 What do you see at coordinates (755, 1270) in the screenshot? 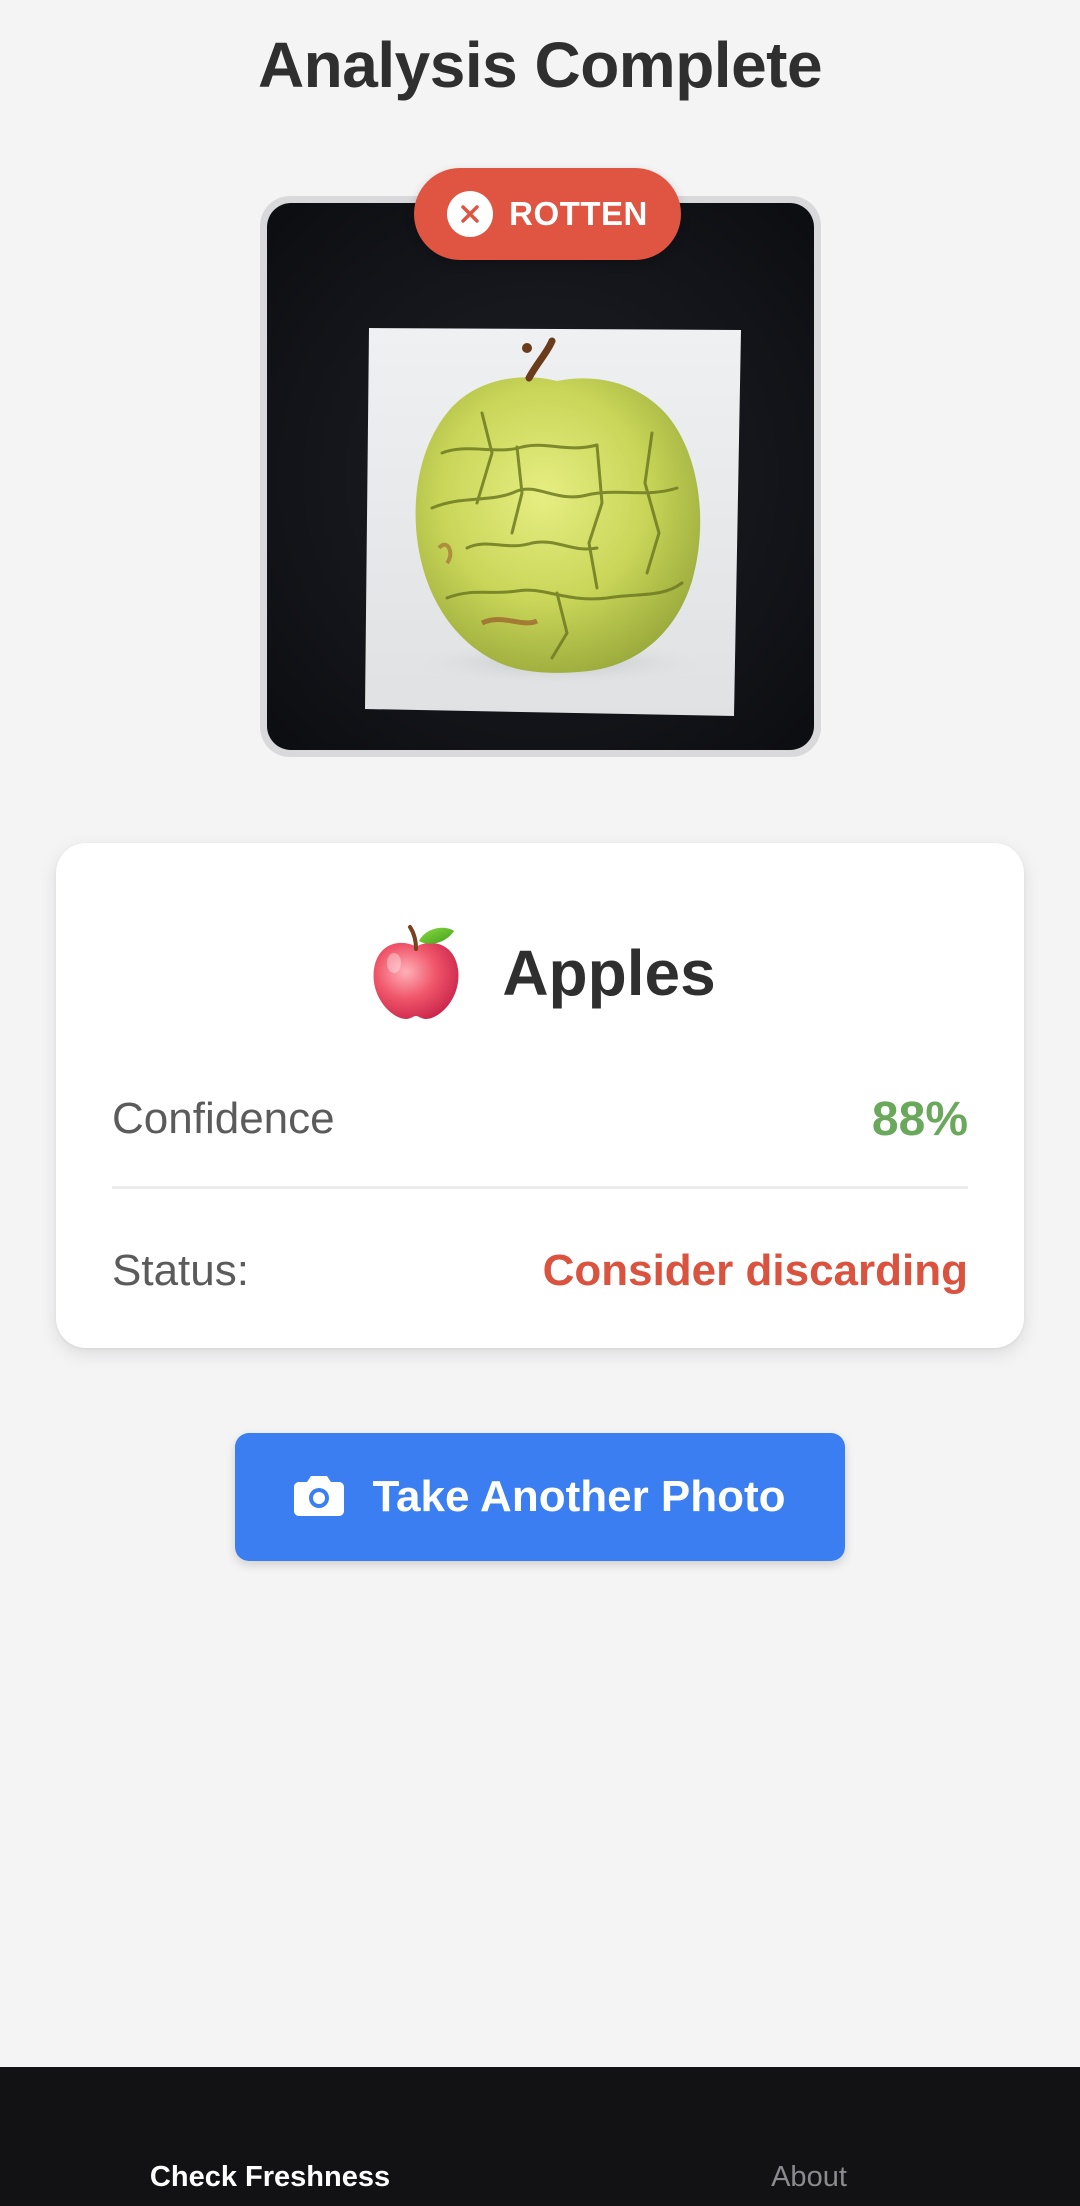
I see `status-value: Consider discarding` at bounding box center [755, 1270].